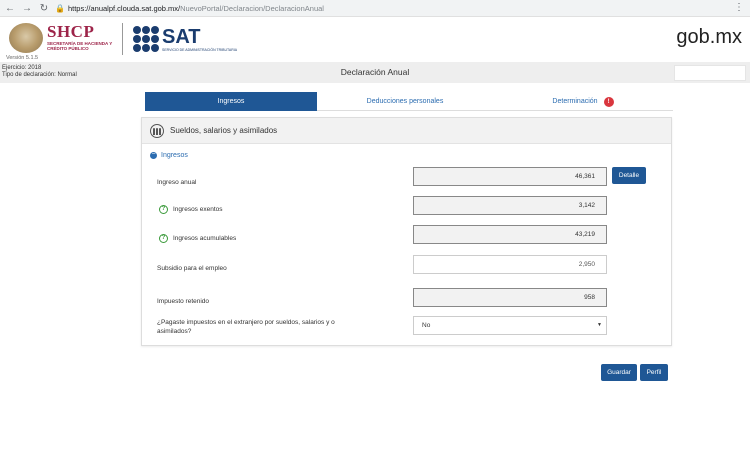 This screenshot has height=463, width=750. What do you see at coordinates (510, 176) in the screenshot?
I see `ingreso-anual-field: 46,361` at bounding box center [510, 176].